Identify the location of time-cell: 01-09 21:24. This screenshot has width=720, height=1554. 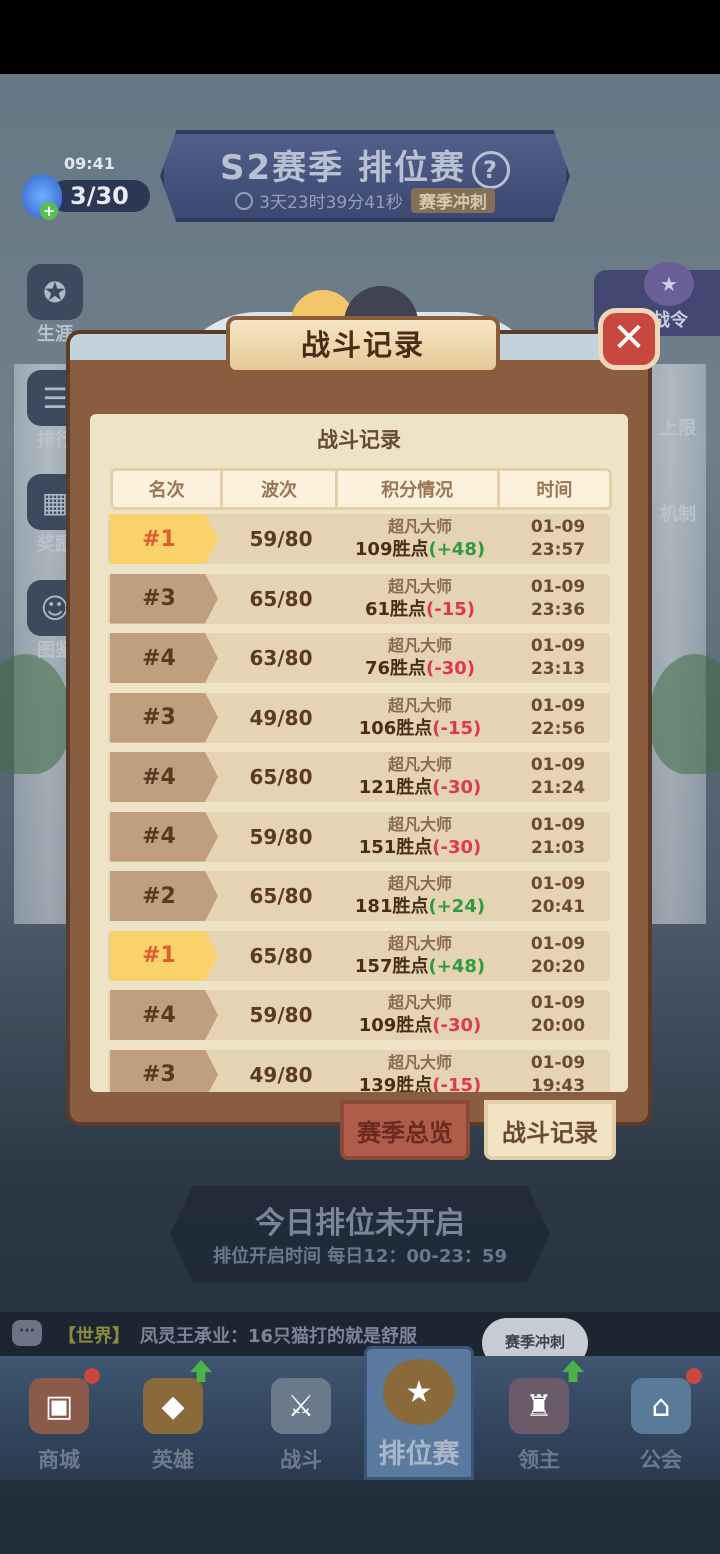
(558, 777).